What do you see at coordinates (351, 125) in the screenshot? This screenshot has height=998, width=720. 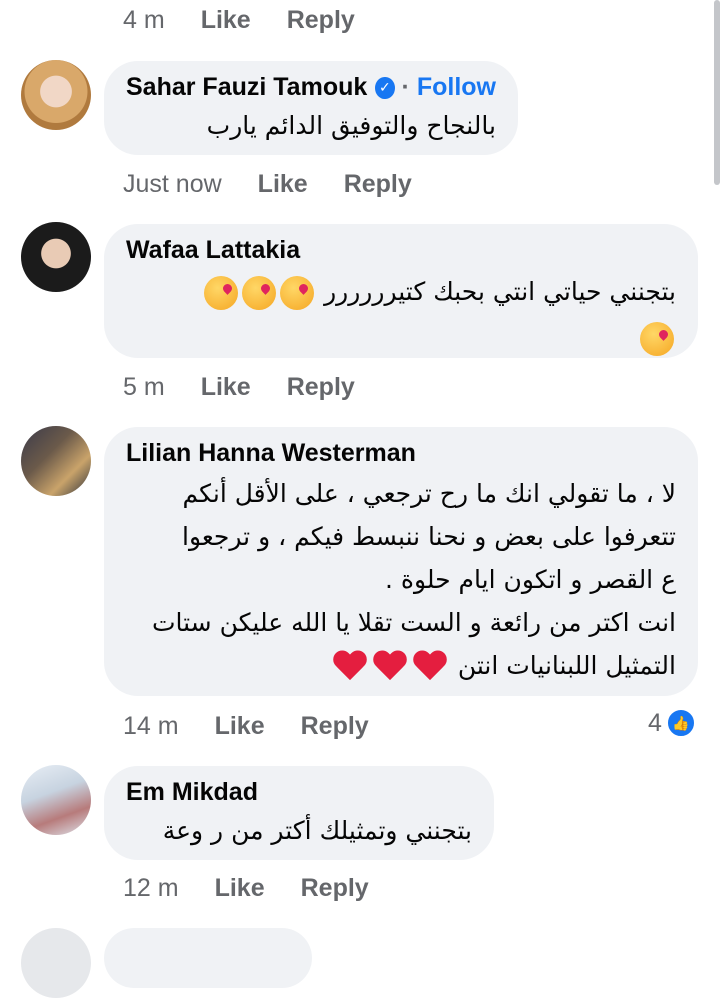 I see `comment-text-line: بالنجاح والتوفيق الدائم يارب` at bounding box center [351, 125].